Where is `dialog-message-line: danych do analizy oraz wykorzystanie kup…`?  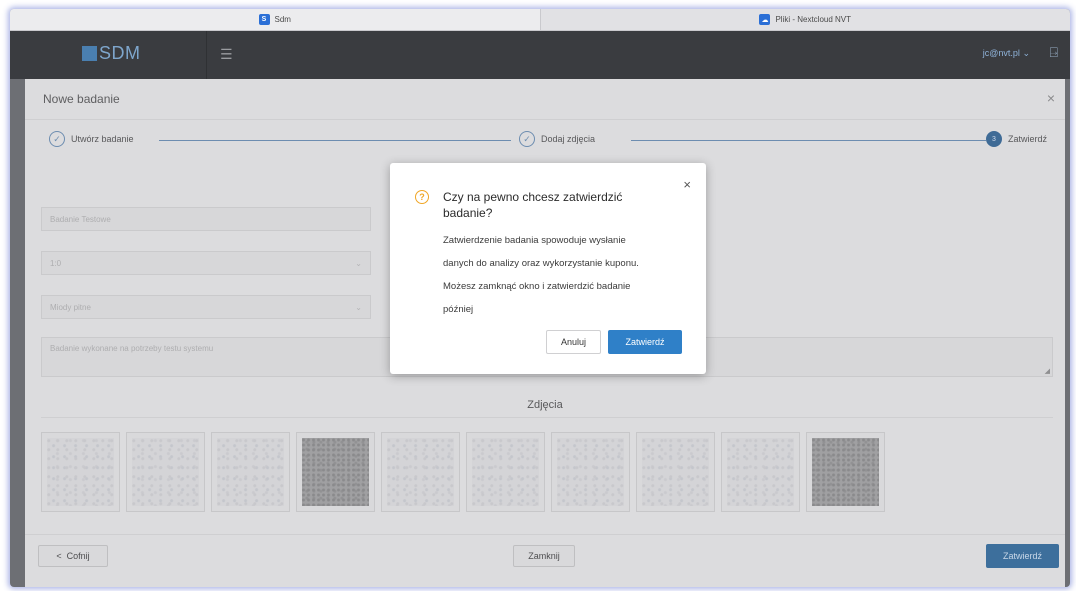
dialog-message-line: danych do analizy oraz wykorzystanie kup… is located at coordinates (541, 263).